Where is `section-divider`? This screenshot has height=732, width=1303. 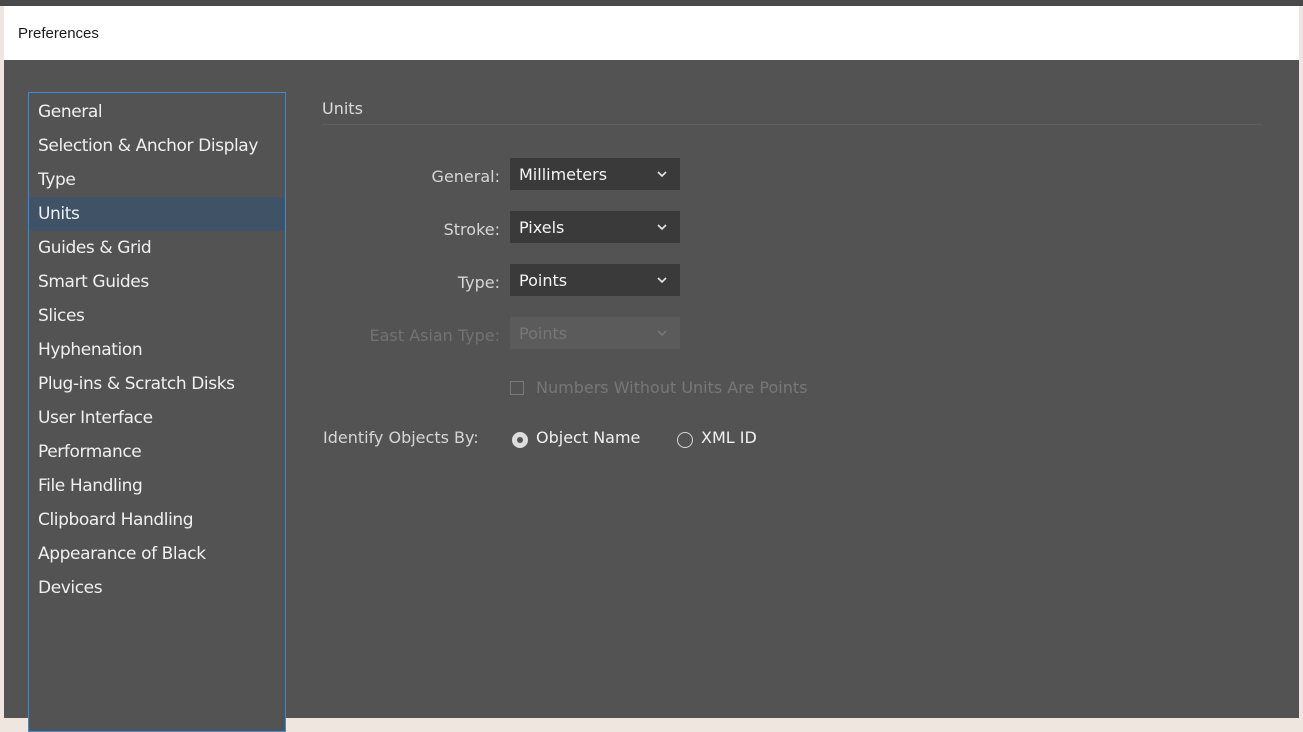
section-divider is located at coordinates (792, 124).